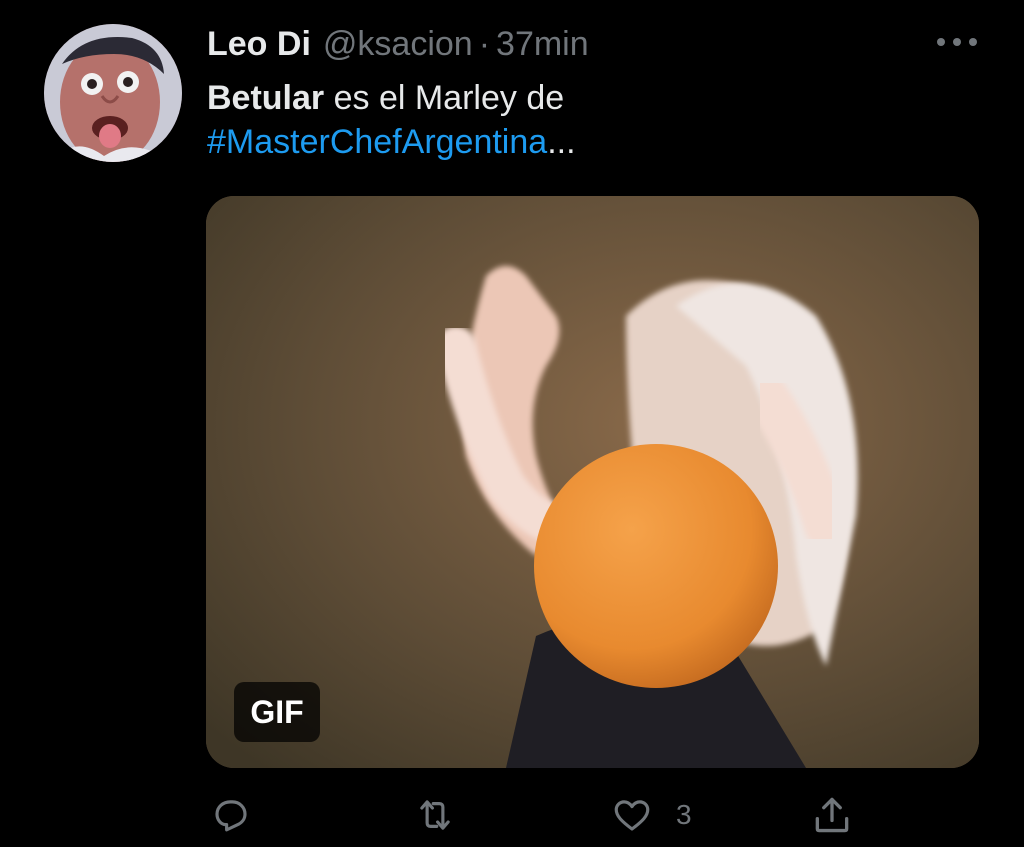 This screenshot has height=847, width=1024. I want to click on like-button: 3, so click(651, 815).